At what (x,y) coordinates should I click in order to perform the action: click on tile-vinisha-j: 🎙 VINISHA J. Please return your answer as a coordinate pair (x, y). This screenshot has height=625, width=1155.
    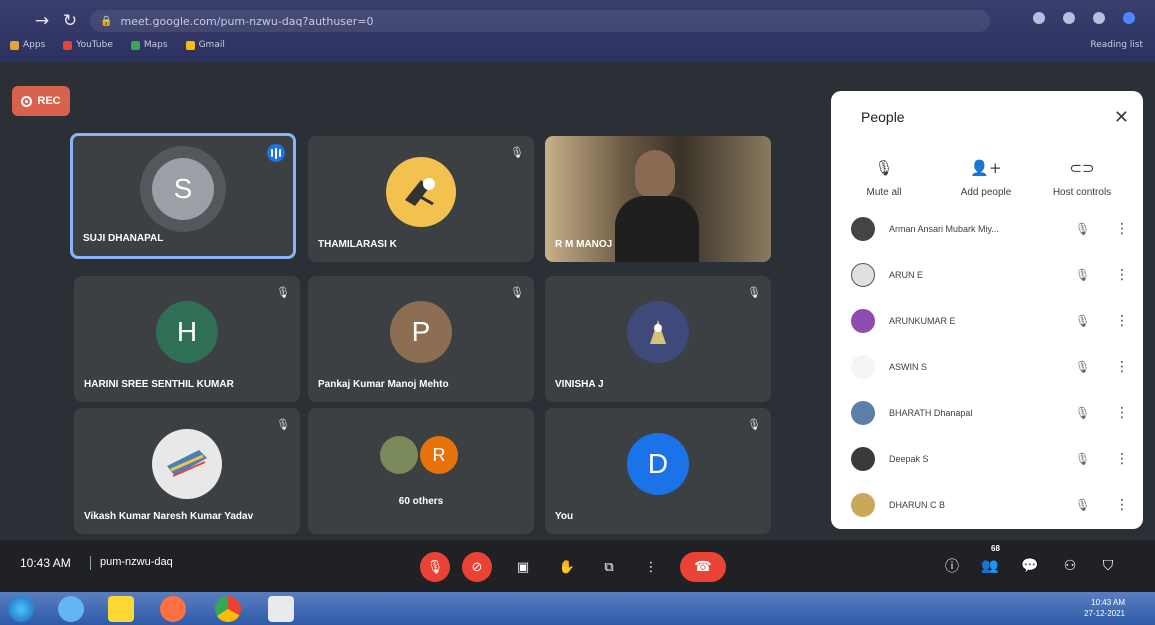
    Looking at the image, I should click on (658, 339).